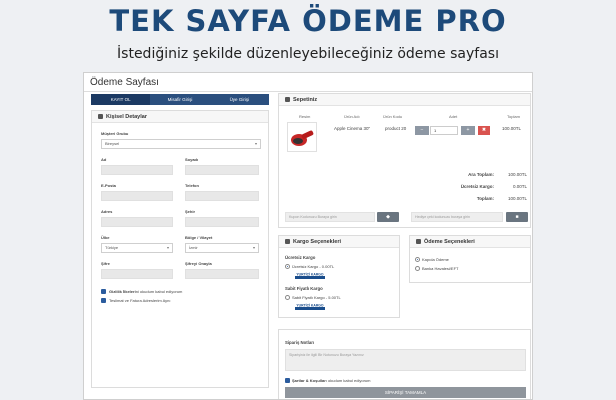 The width and height of the screenshot is (616, 400). I want to click on first-name-label: Ad, so click(104, 159).